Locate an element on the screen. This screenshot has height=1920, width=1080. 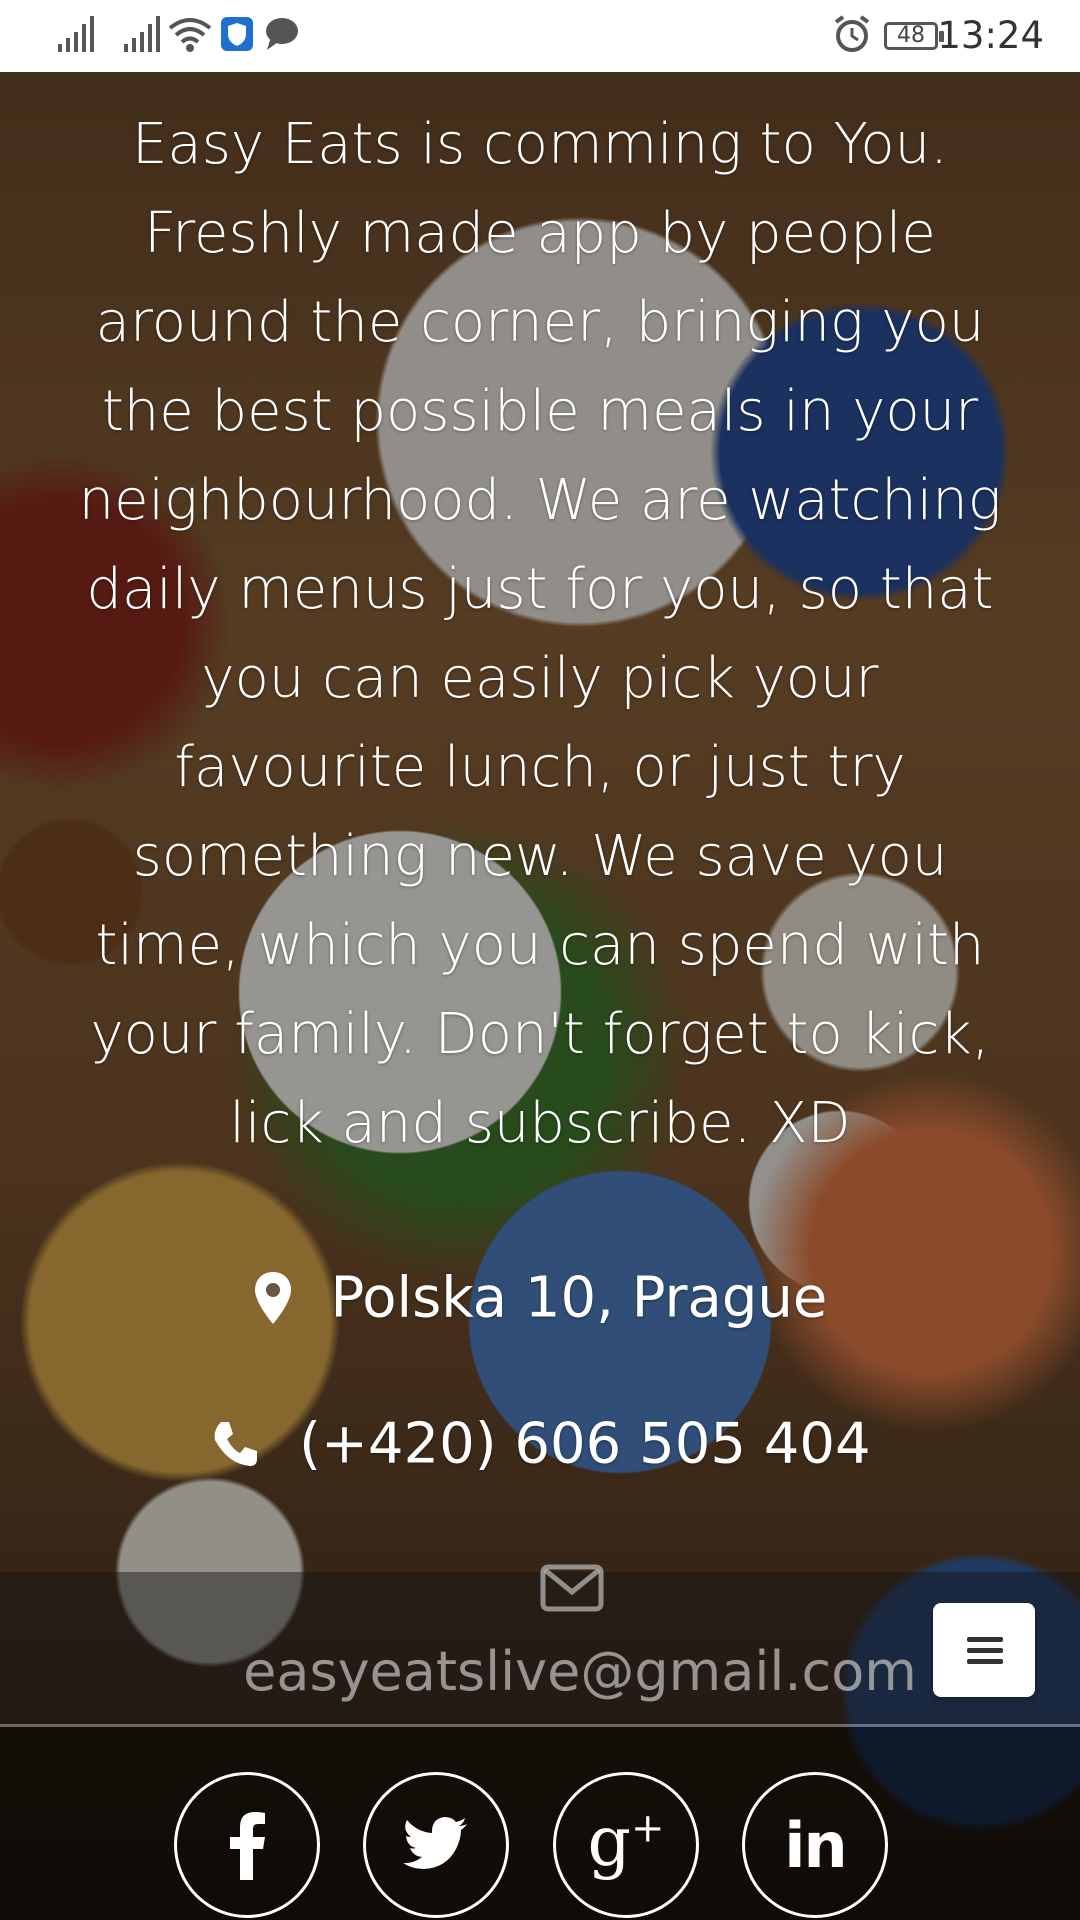
phone-row: (+420) 606 505 404 is located at coordinates (540, 1442).